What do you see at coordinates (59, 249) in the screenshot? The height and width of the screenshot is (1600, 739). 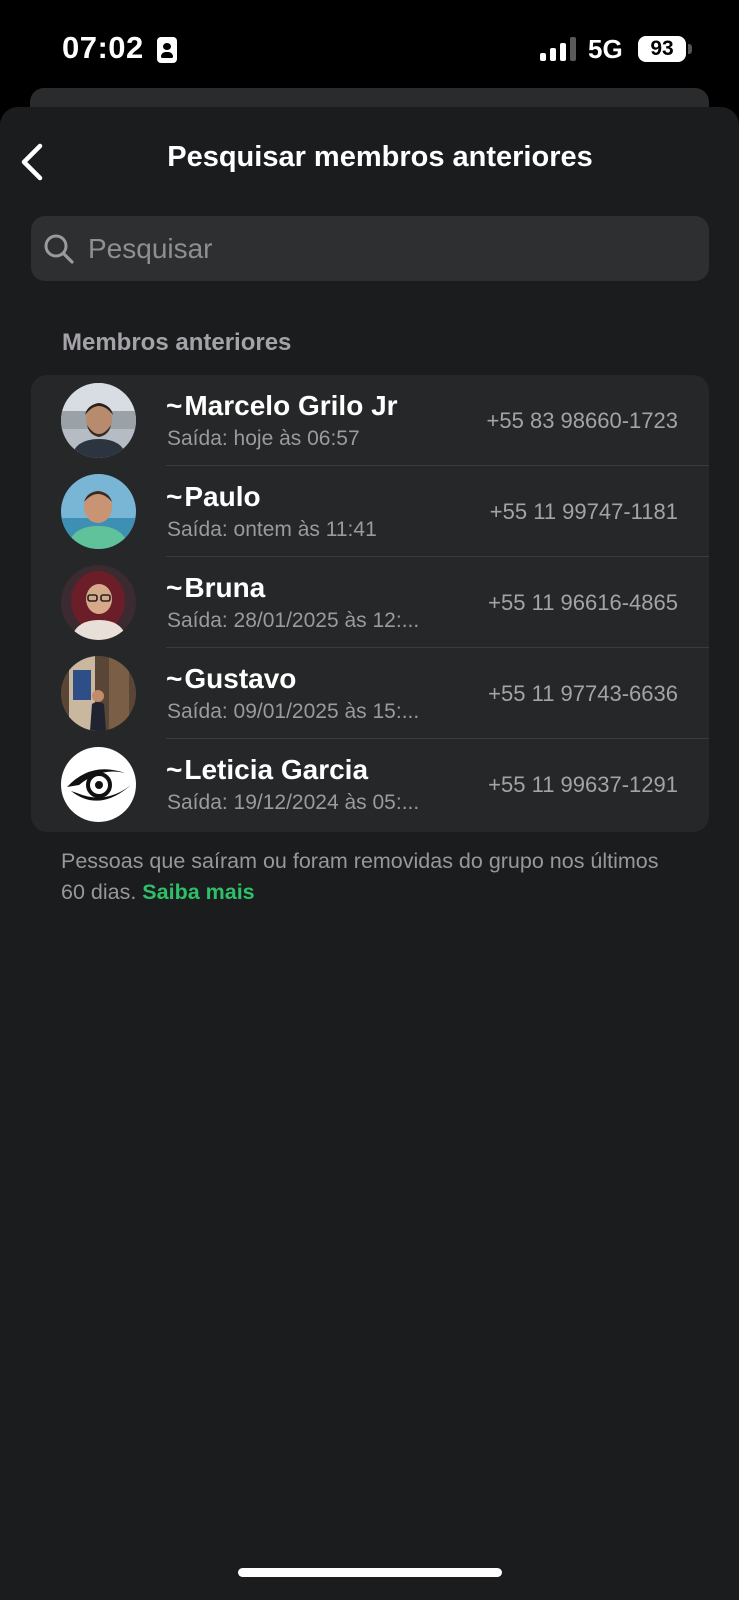 I see `search-icon` at bounding box center [59, 249].